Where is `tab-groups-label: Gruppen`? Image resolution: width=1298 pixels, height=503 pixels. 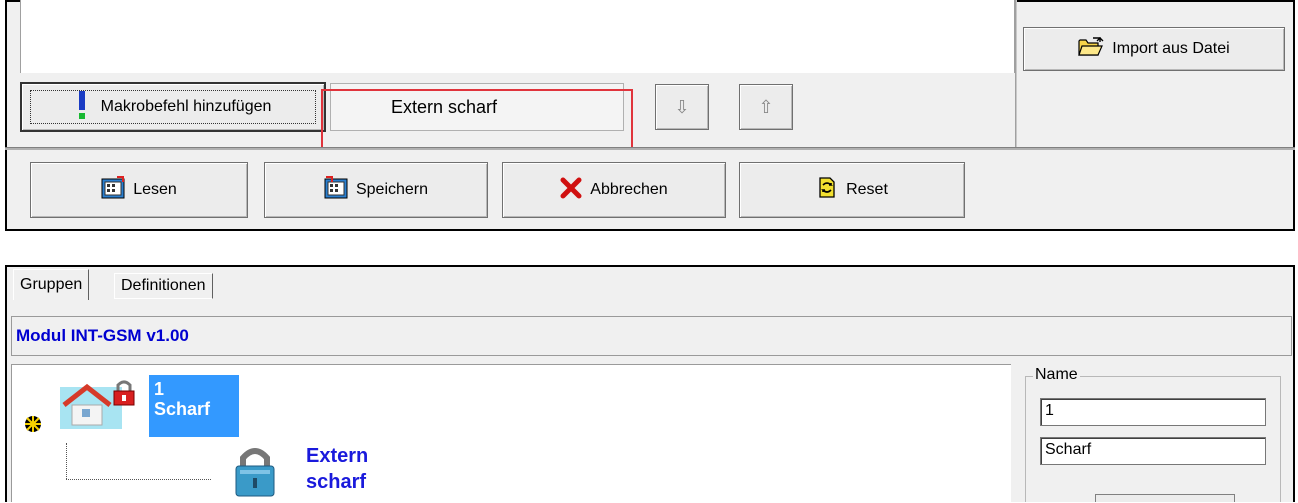 tab-groups-label: Gruppen is located at coordinates (51, 284).